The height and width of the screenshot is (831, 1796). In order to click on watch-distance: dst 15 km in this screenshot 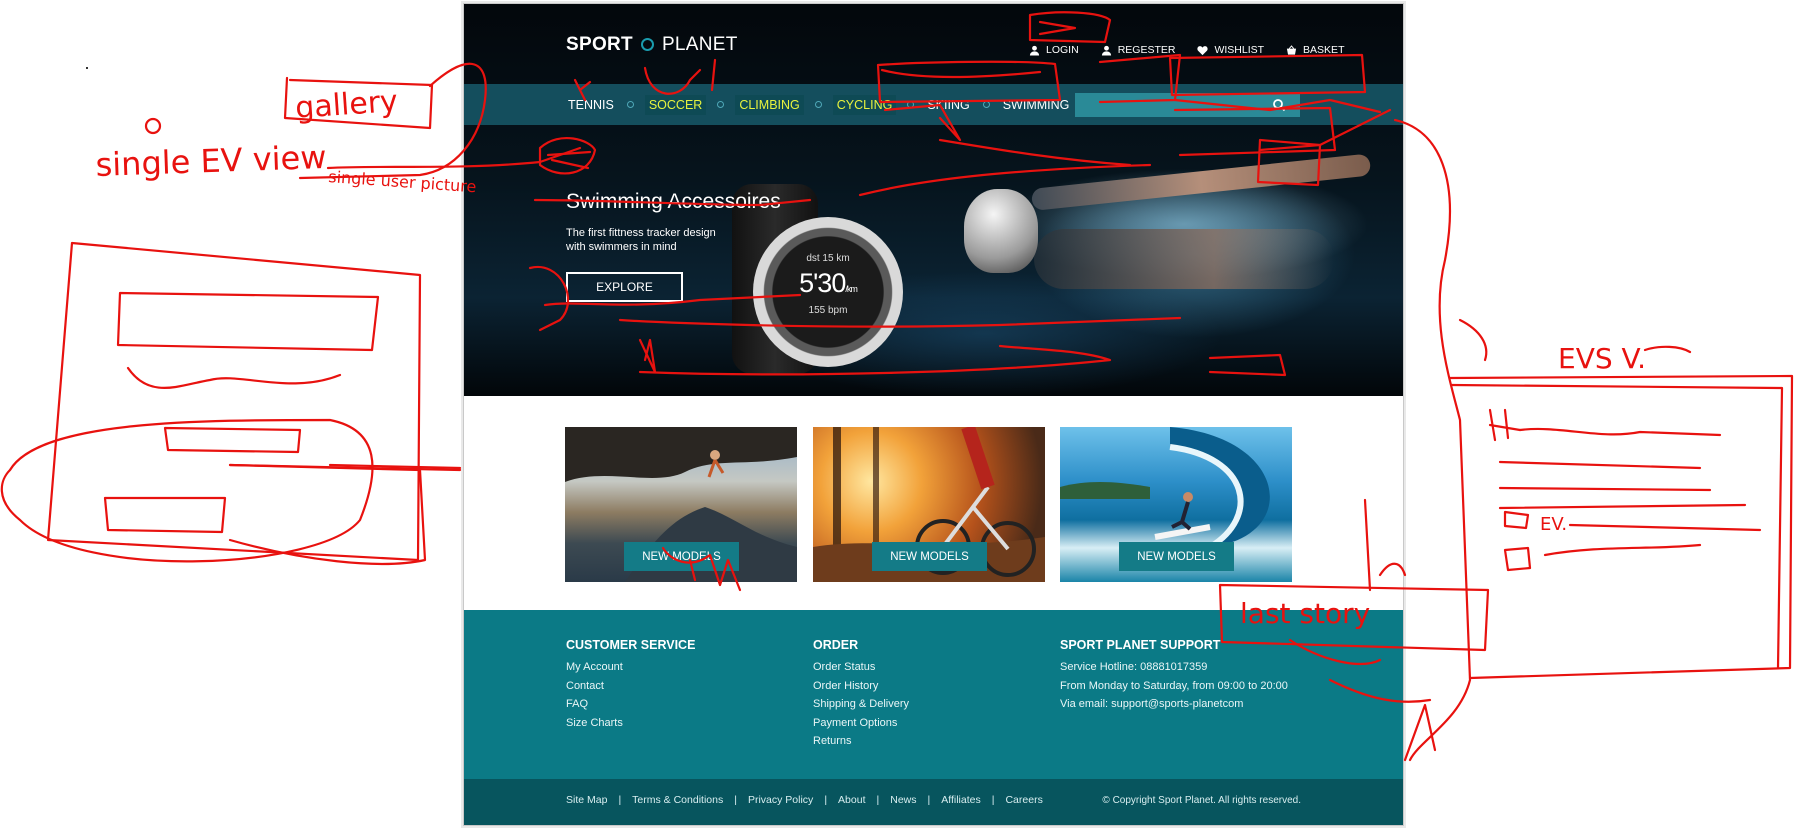, I will do `click(828, 258)`.